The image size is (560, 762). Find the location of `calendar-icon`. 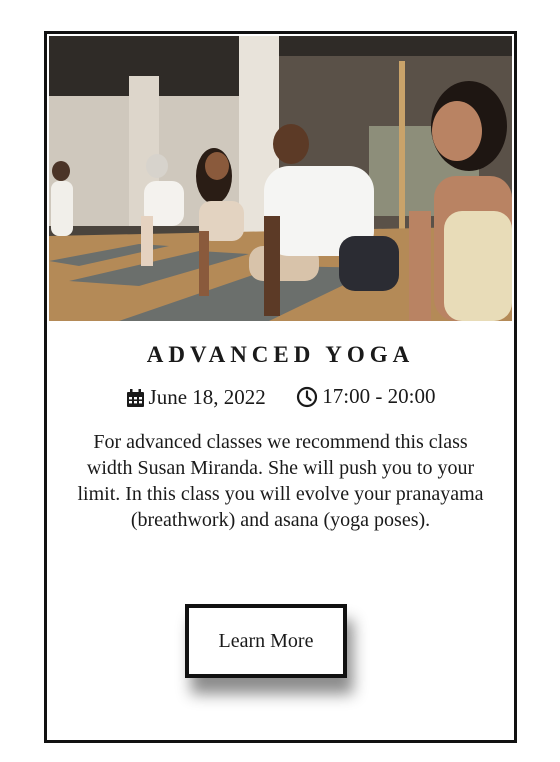

calendar-icon is located at coordinates (135, 398).